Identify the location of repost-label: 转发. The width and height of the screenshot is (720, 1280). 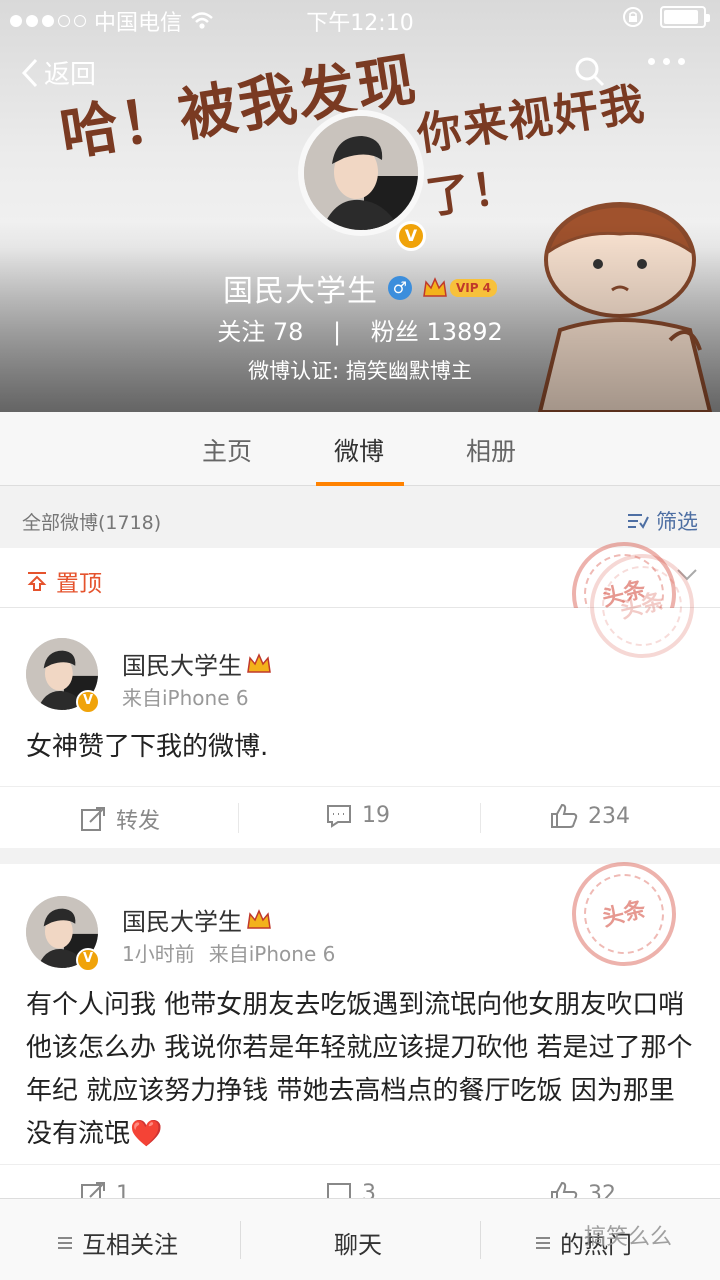
(138, 821).